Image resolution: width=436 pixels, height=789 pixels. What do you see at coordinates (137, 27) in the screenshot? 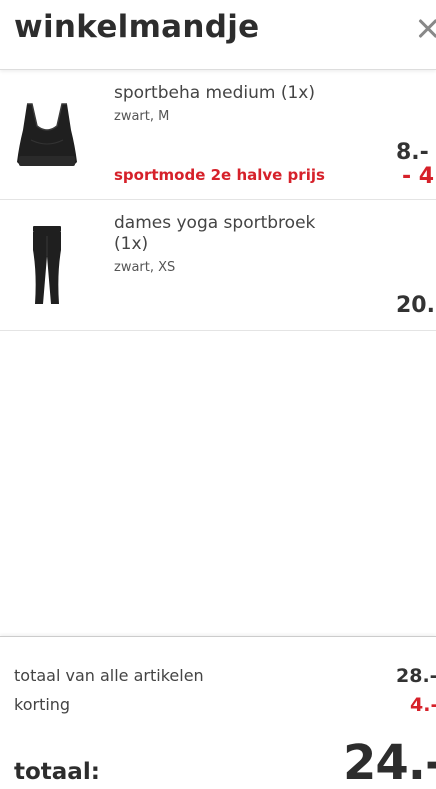
I see `page-title: winkelmandje` at bounding box center [137, 27].